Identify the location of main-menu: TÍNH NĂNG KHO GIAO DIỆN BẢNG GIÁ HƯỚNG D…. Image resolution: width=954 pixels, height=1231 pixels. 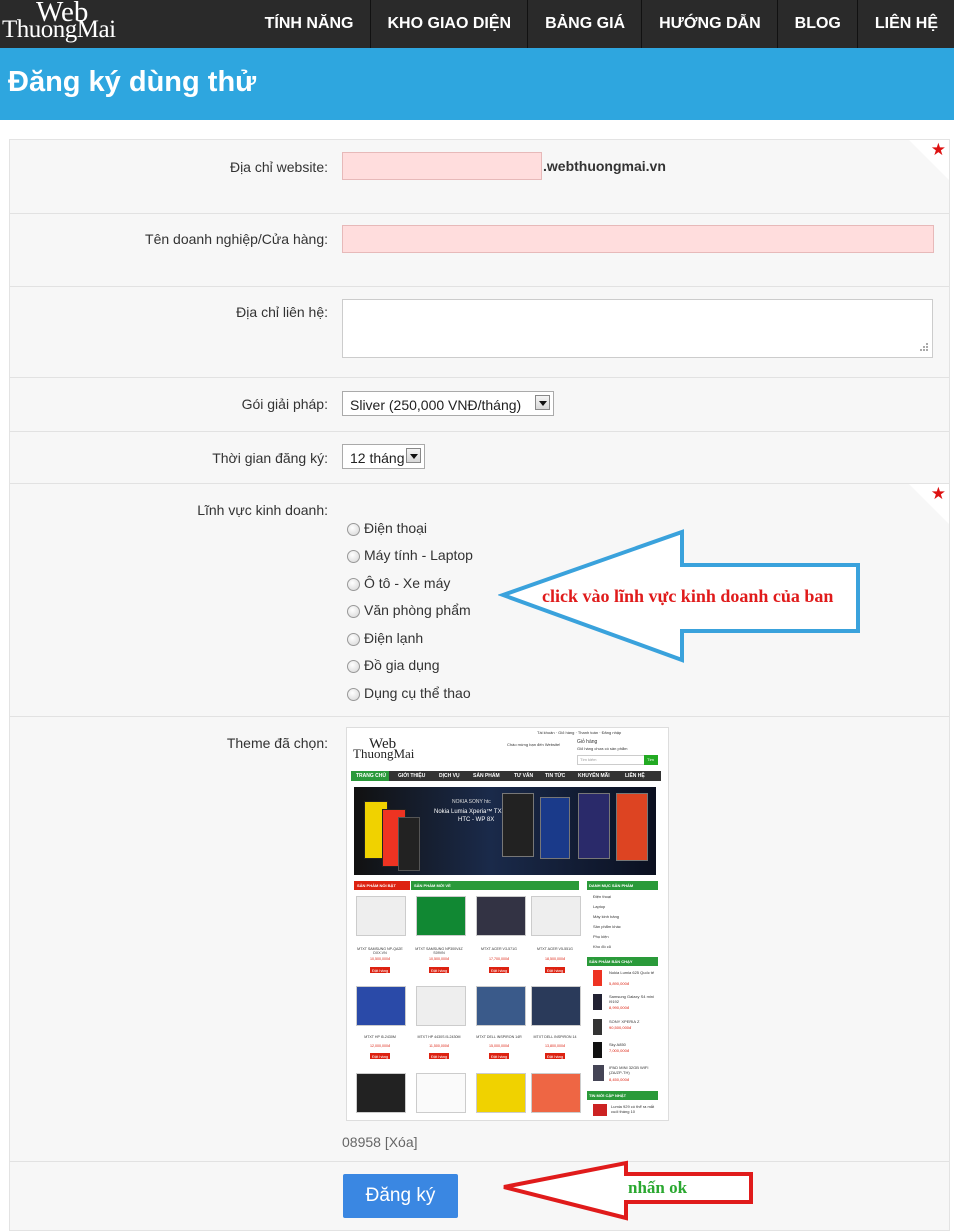
(601, 24).